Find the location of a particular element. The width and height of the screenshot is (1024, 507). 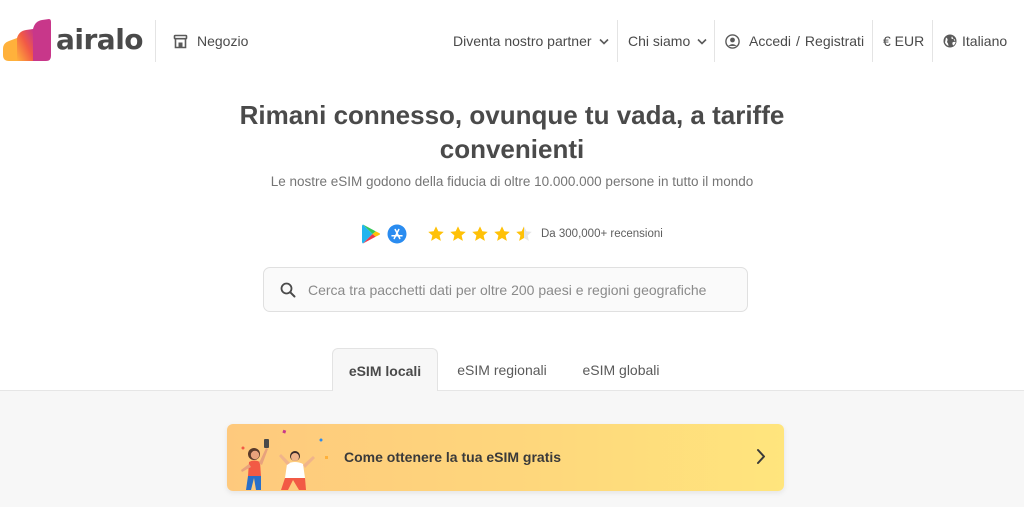

nav-shop: Negozio is located at coordinates (210, 41).